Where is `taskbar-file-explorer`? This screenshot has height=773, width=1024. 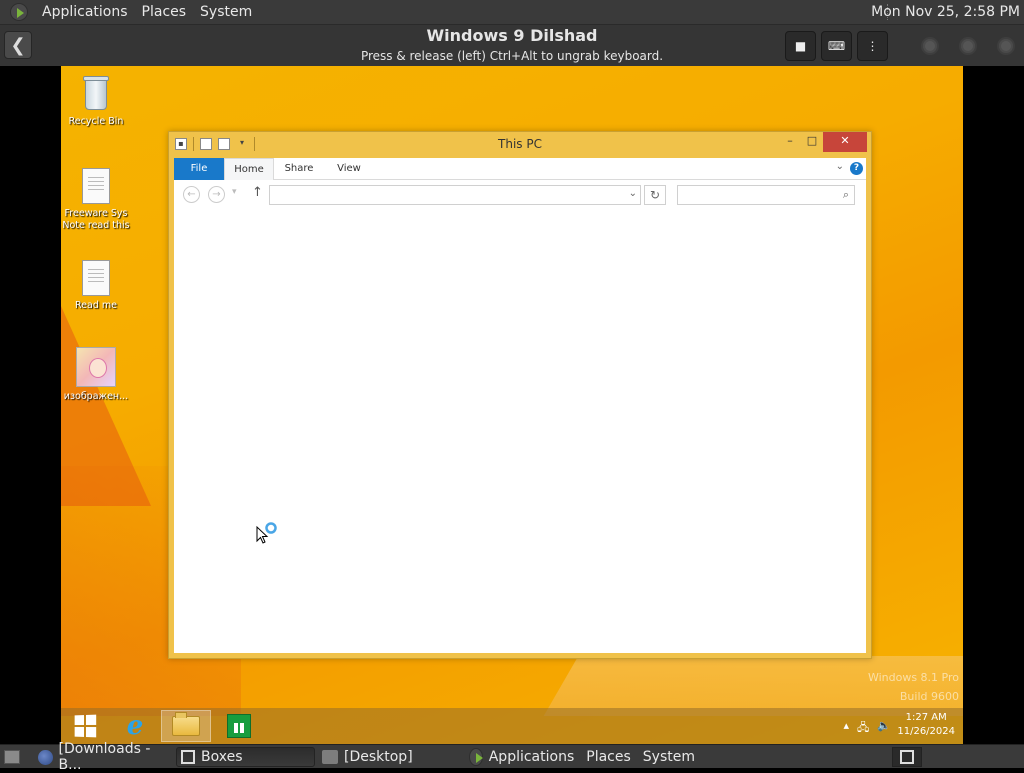
taskbar-file-explorer is located at coordinates (186, 726).